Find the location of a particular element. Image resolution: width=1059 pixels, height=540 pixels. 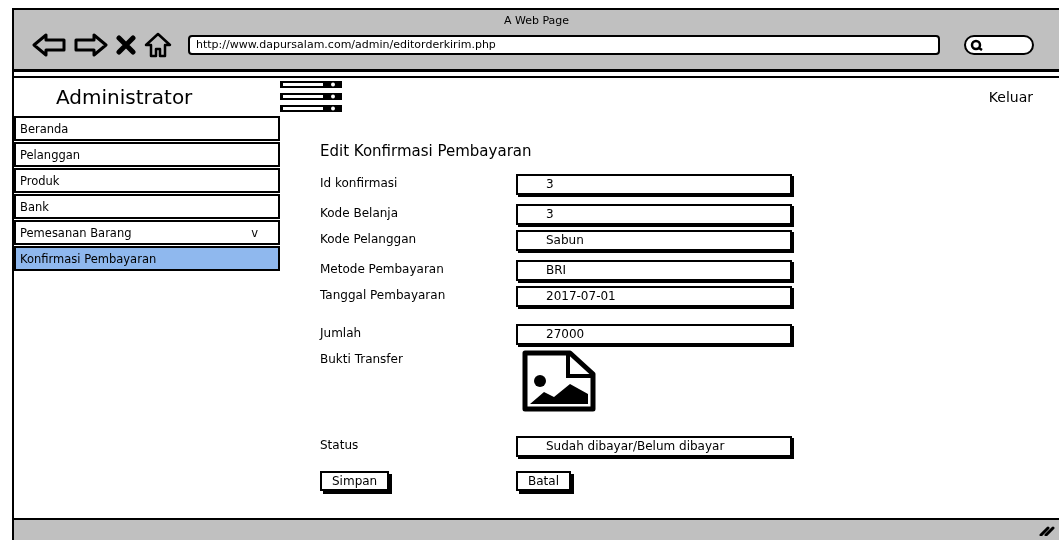

field-label: Bukti Transfer is located at coordinates (362, 358).